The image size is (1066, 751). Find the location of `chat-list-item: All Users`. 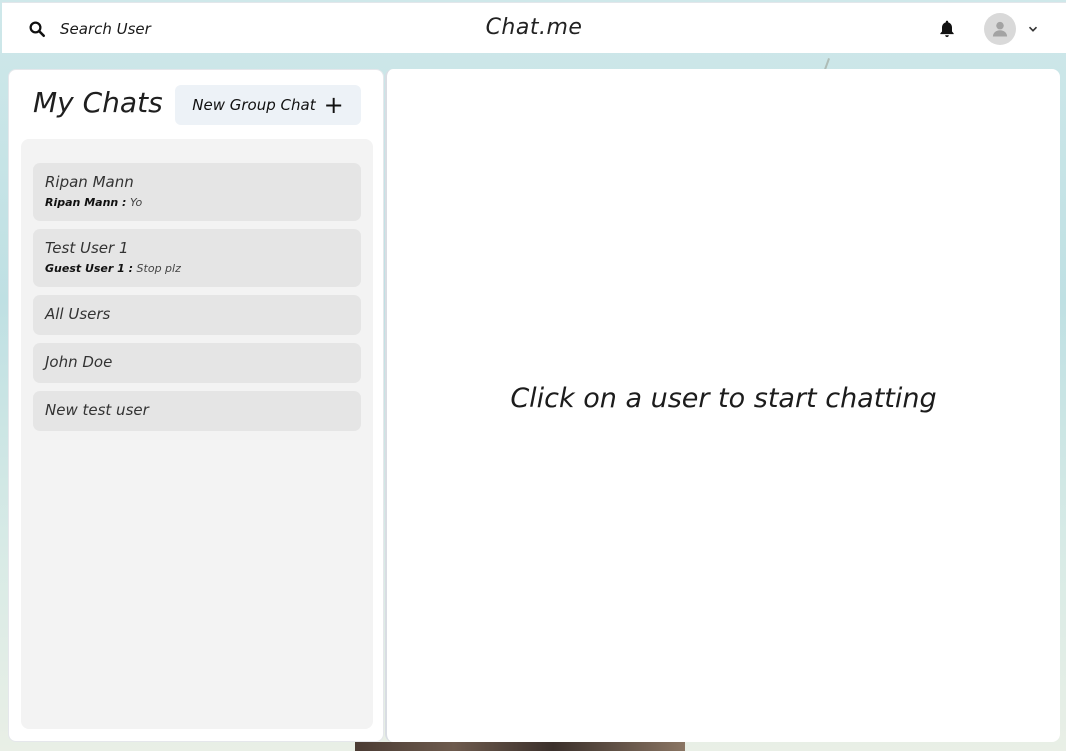

chat-list-item: All Users is located at coordinates (197, 315).